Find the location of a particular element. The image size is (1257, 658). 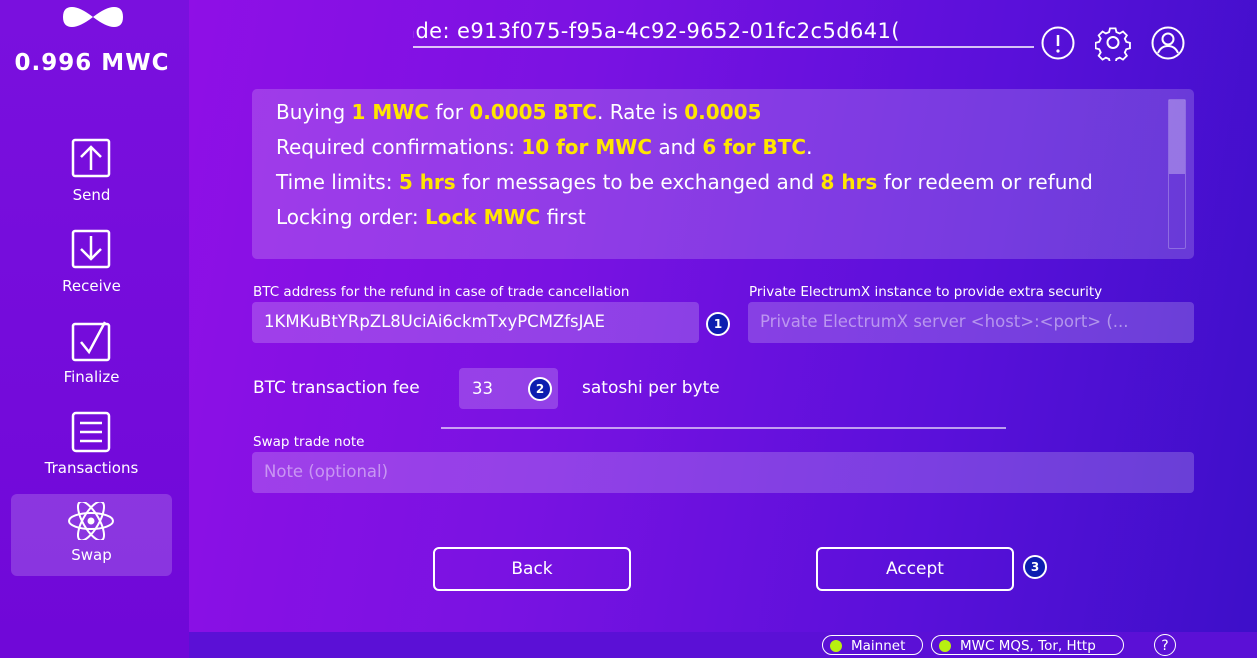

gear-icon is located at coordinates (1113, 43).